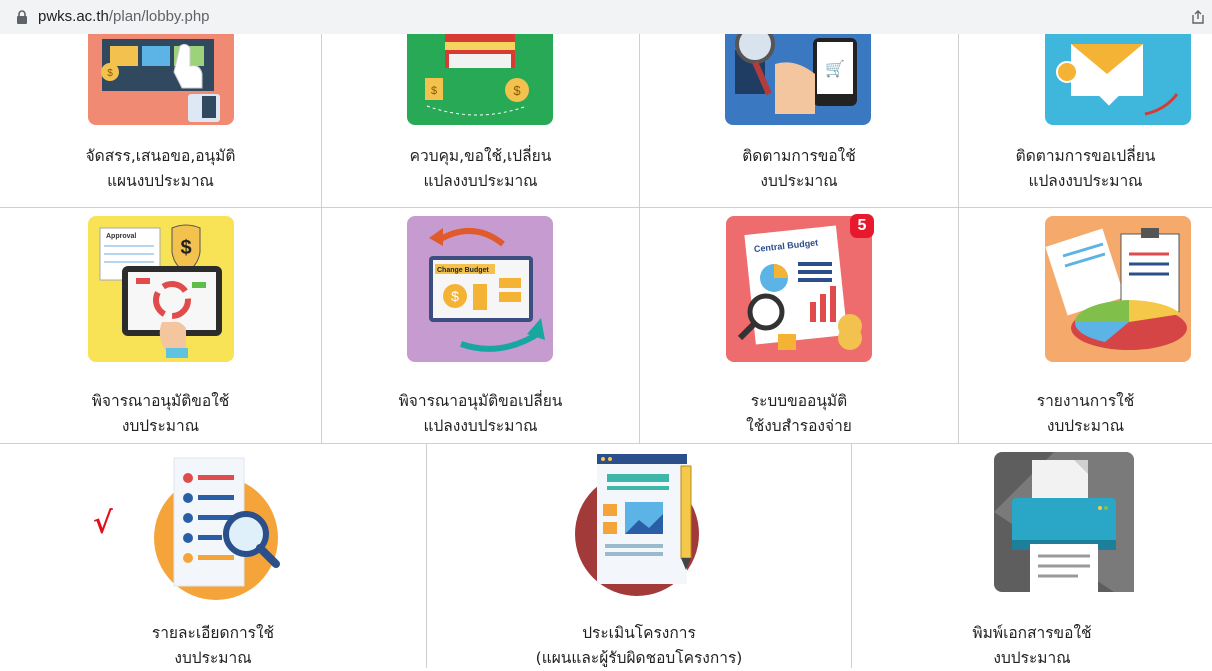  Describe the element at coordinates (103, 523) in the screenshot. I see `check-mark: √` at that location.